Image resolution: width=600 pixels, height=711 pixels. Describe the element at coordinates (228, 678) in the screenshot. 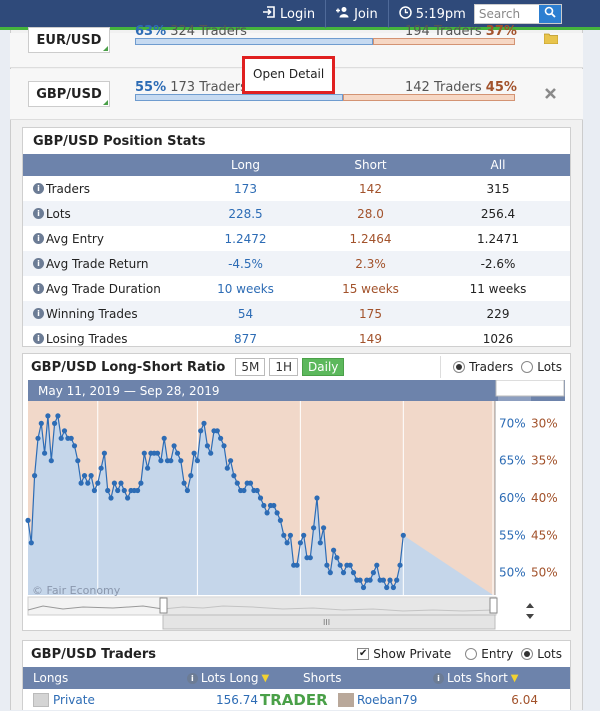

I see `header-lots-long: i Lots Long ▼` at that location.